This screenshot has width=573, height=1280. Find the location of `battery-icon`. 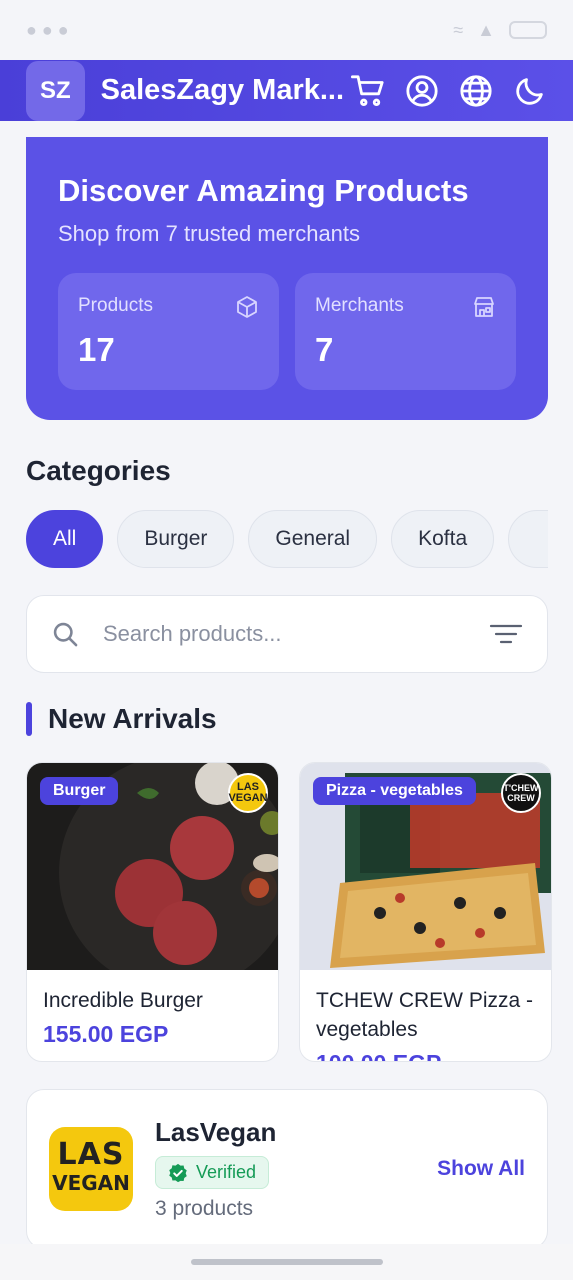

battery-icon is located at coordinates (528, 30).